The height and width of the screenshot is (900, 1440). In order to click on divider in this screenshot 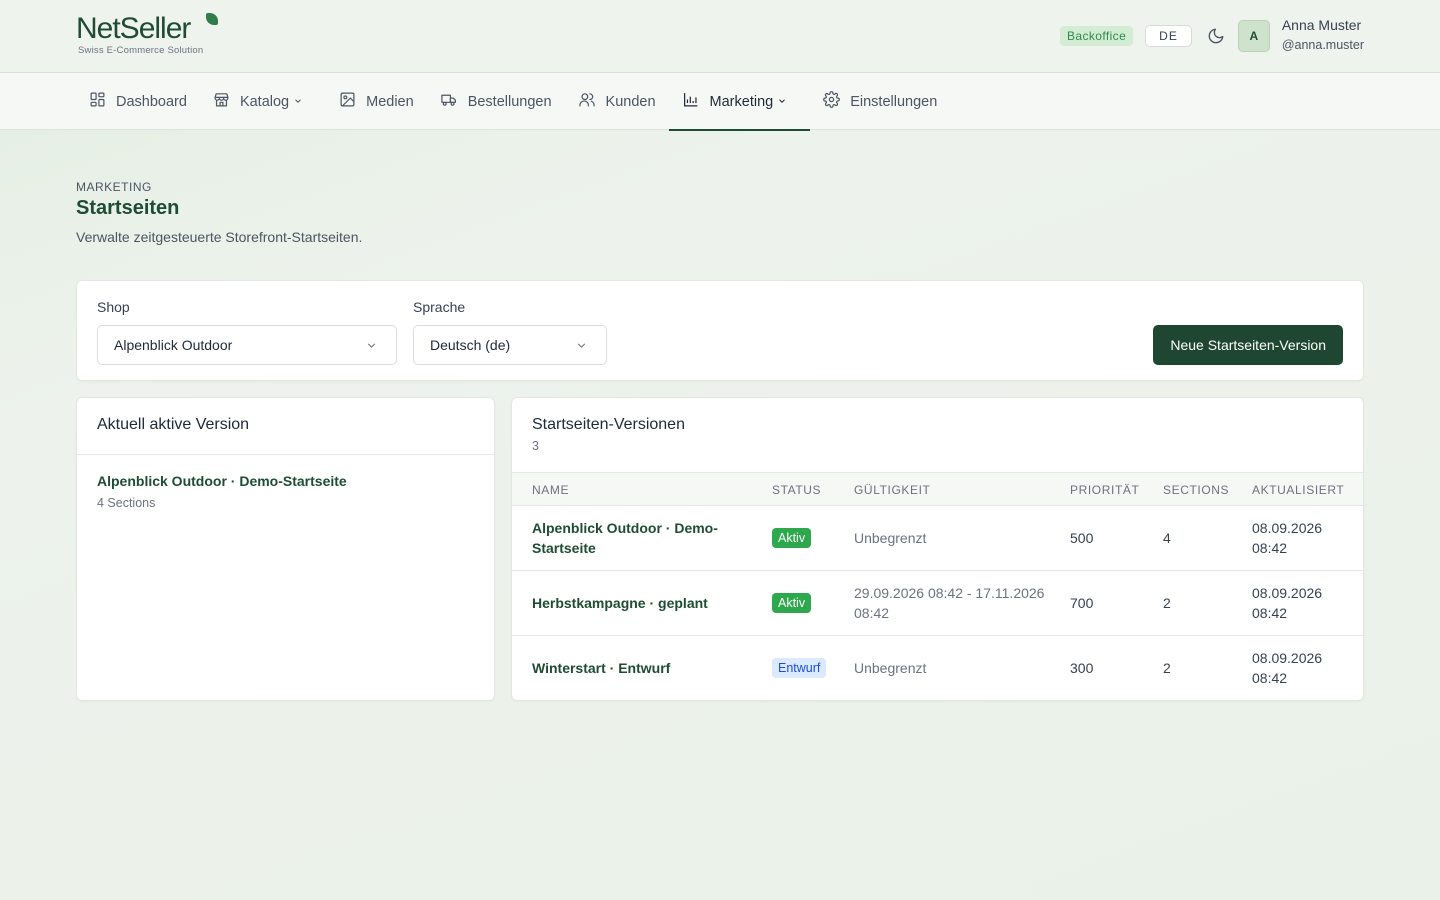, I will do `click(285, 454)`.